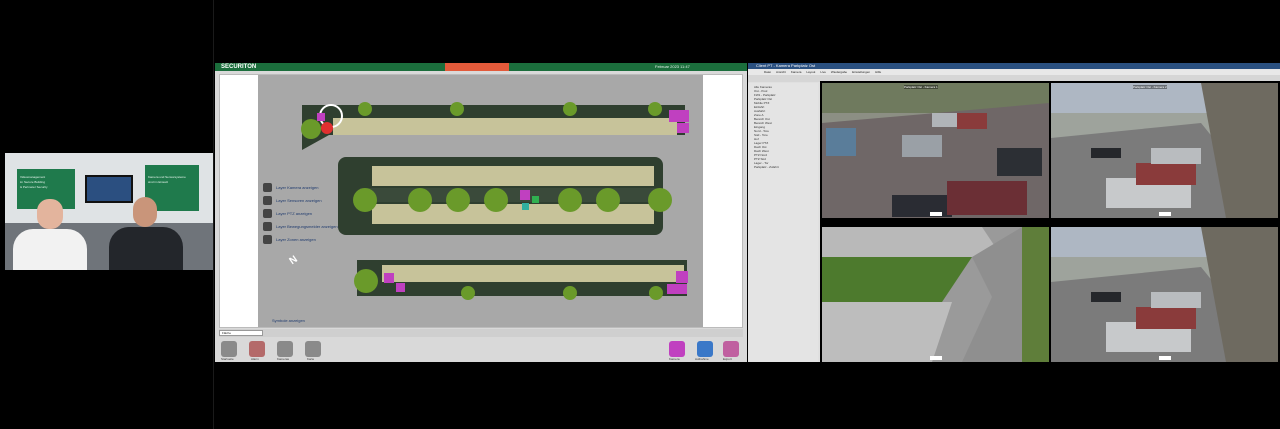 The width and height of the screenshot is (1280, 429). What do you see at coordinates (313, 349) in the screenshot?
I see `map-button` at bounding box center [313, 349].